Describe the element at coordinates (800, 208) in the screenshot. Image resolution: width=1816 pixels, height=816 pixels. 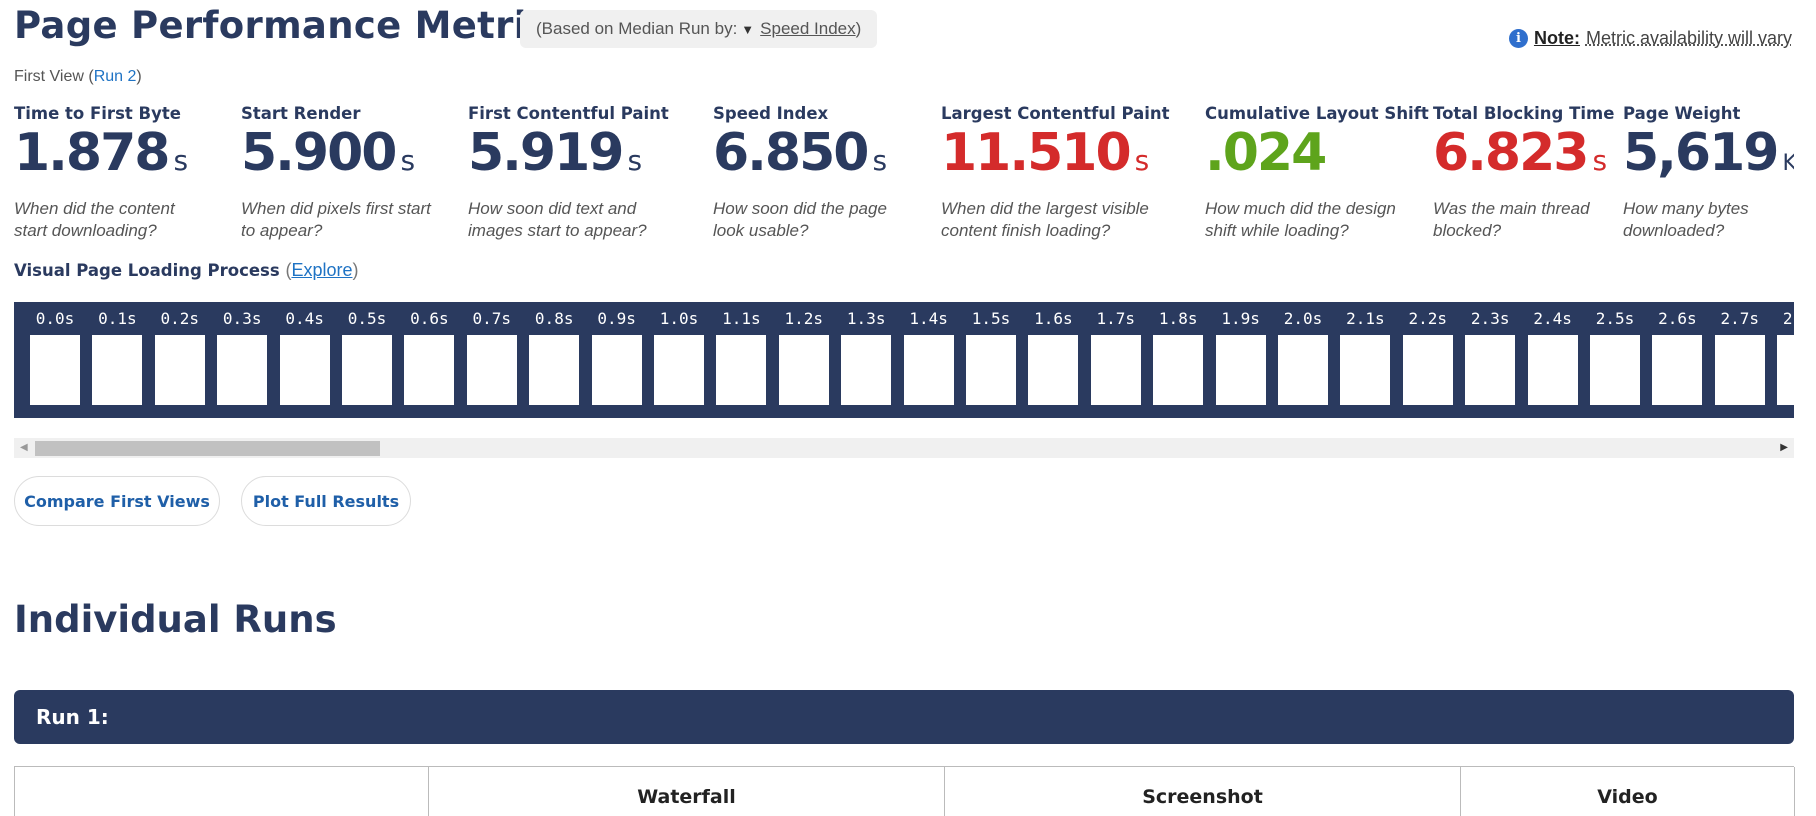
I see `metric-description-line: How soon did the page` at that location.